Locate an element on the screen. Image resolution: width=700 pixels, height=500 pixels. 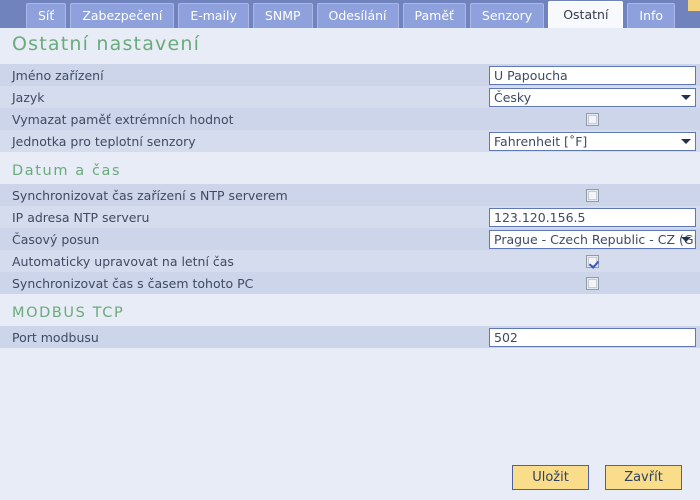
tab-3: E-maily is located at coordinates (213, 15).